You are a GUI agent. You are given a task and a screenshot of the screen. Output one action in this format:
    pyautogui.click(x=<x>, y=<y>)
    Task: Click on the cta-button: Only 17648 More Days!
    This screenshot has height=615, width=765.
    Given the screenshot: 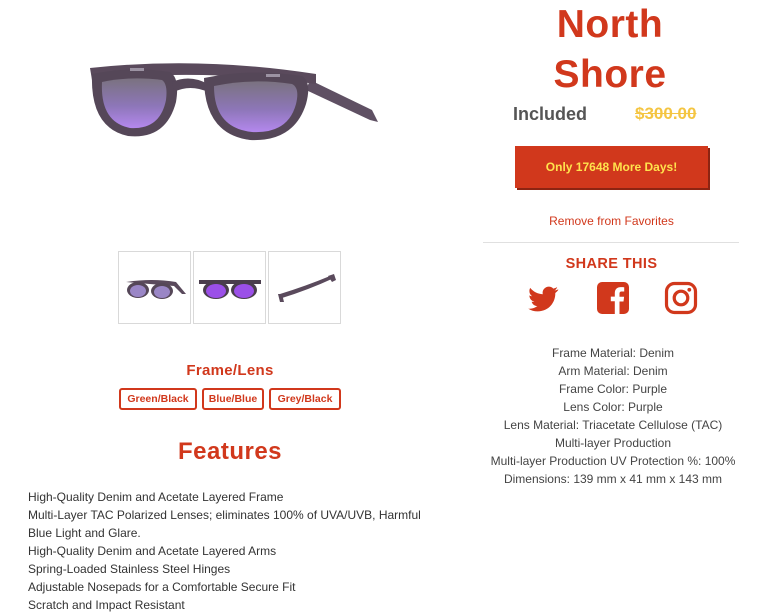 What is the action you would take?
    pyautogui.click(x=611, y=167)
    